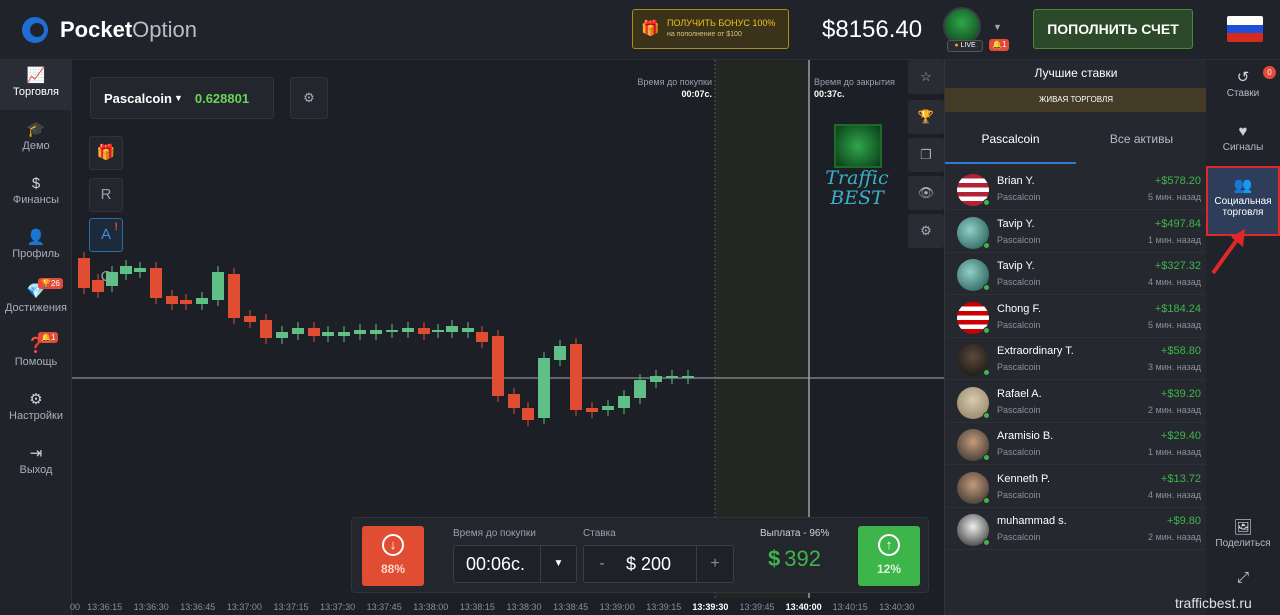  I want to click on axis-tick-label: 13:40:15, so click(850, 607).